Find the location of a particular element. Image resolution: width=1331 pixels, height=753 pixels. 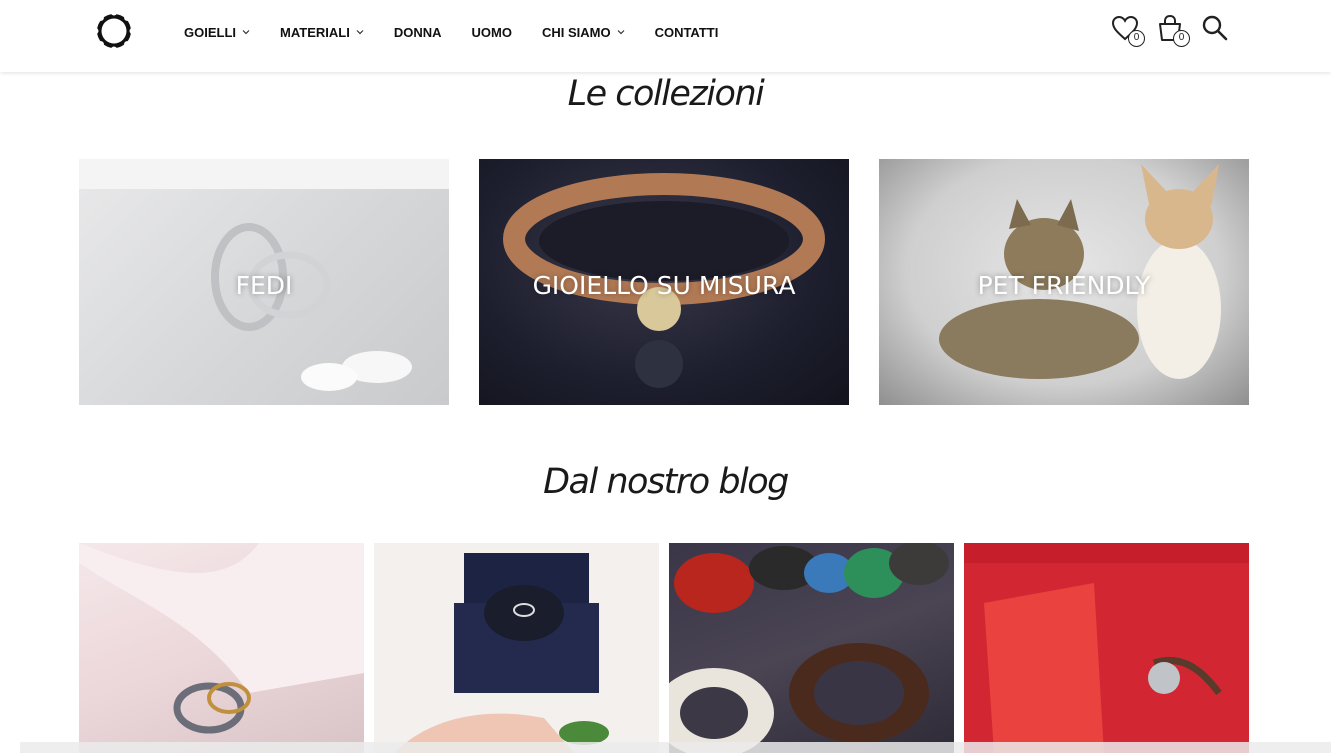

header-actions: 0 0 is located at coordinates (1172, 30).